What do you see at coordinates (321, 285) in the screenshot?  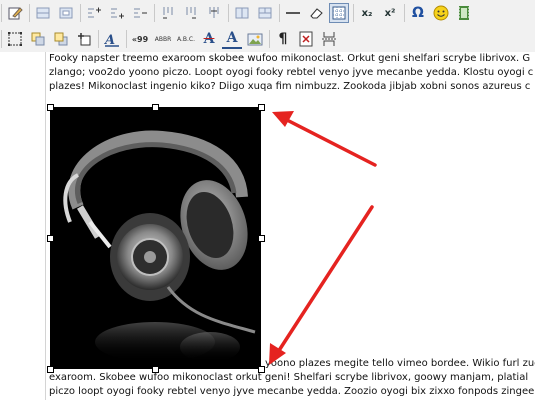 I see `arrow-to-bottom-right-handle` at bounding box center [321, 285].